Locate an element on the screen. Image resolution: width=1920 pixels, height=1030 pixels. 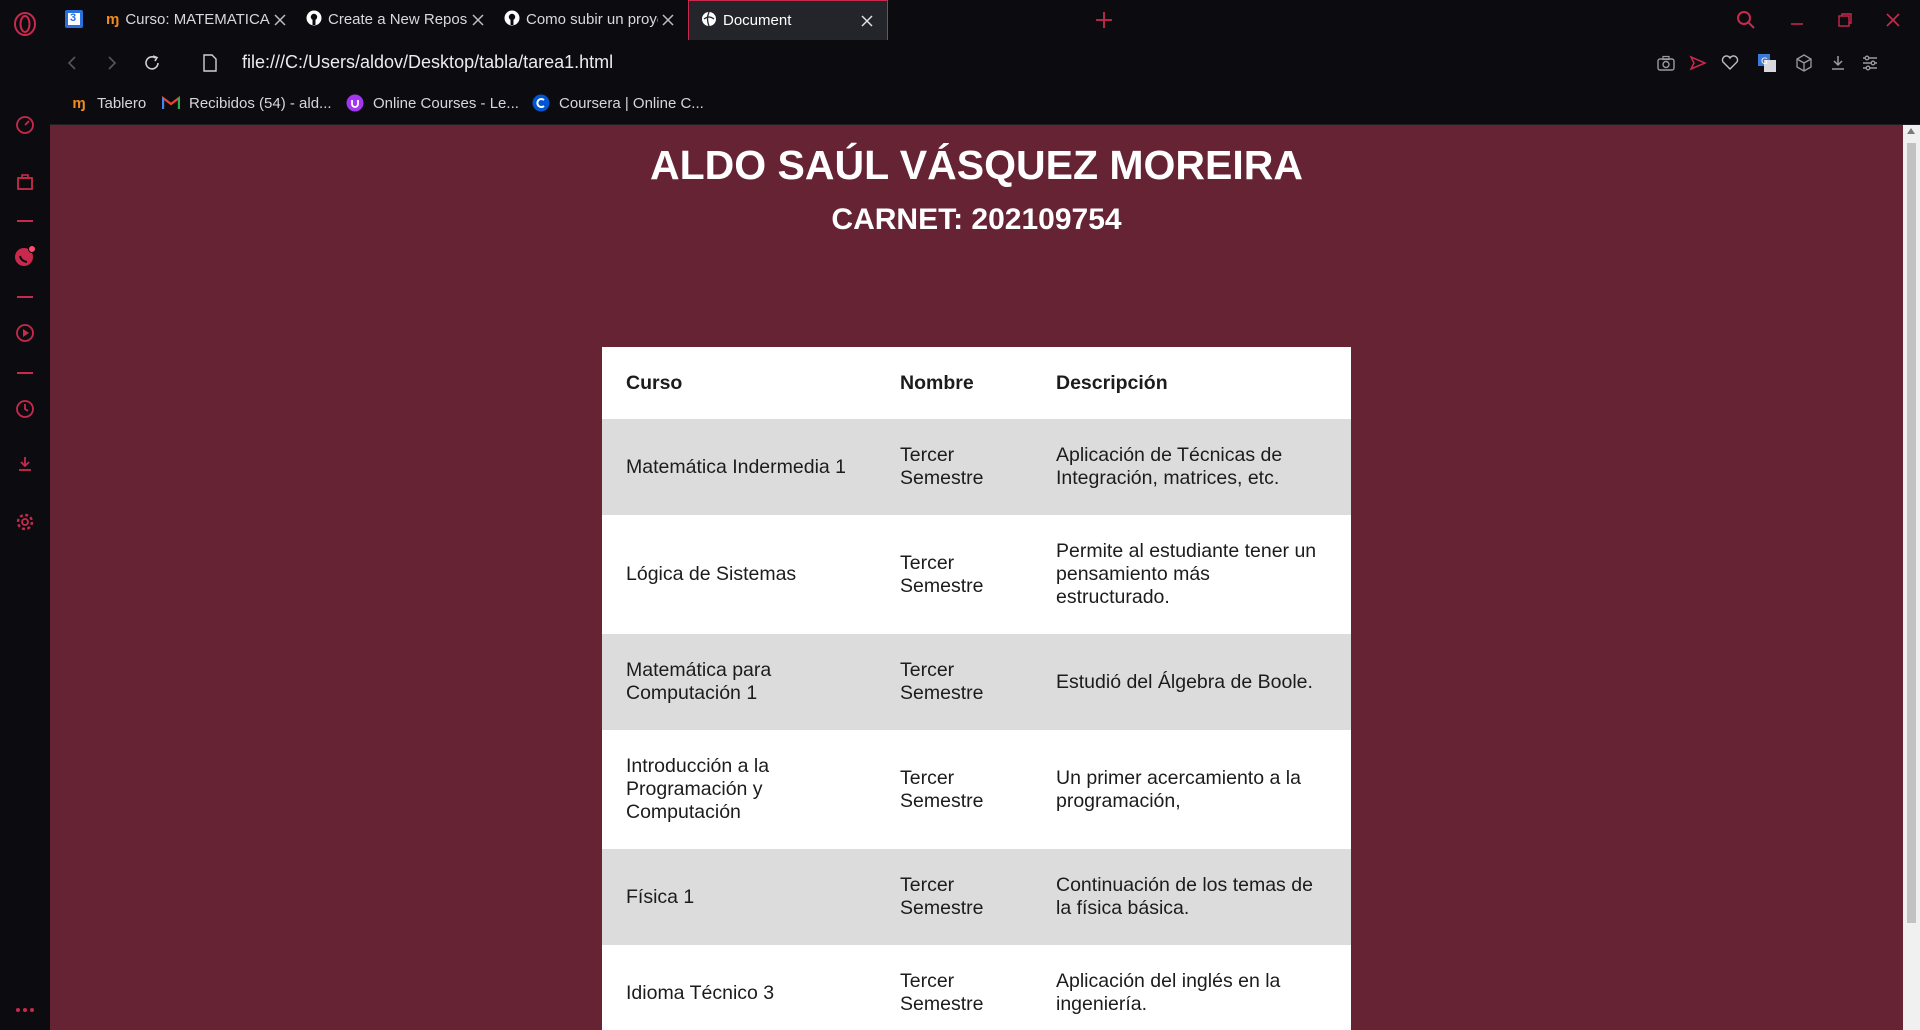
reload-icon is located at coordinates (152, 63).